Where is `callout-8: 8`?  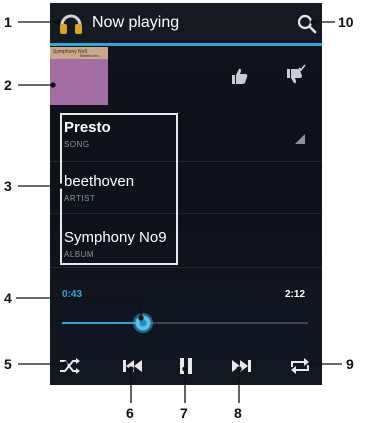
callout-8: 8 is located at coordinates (238, 413).